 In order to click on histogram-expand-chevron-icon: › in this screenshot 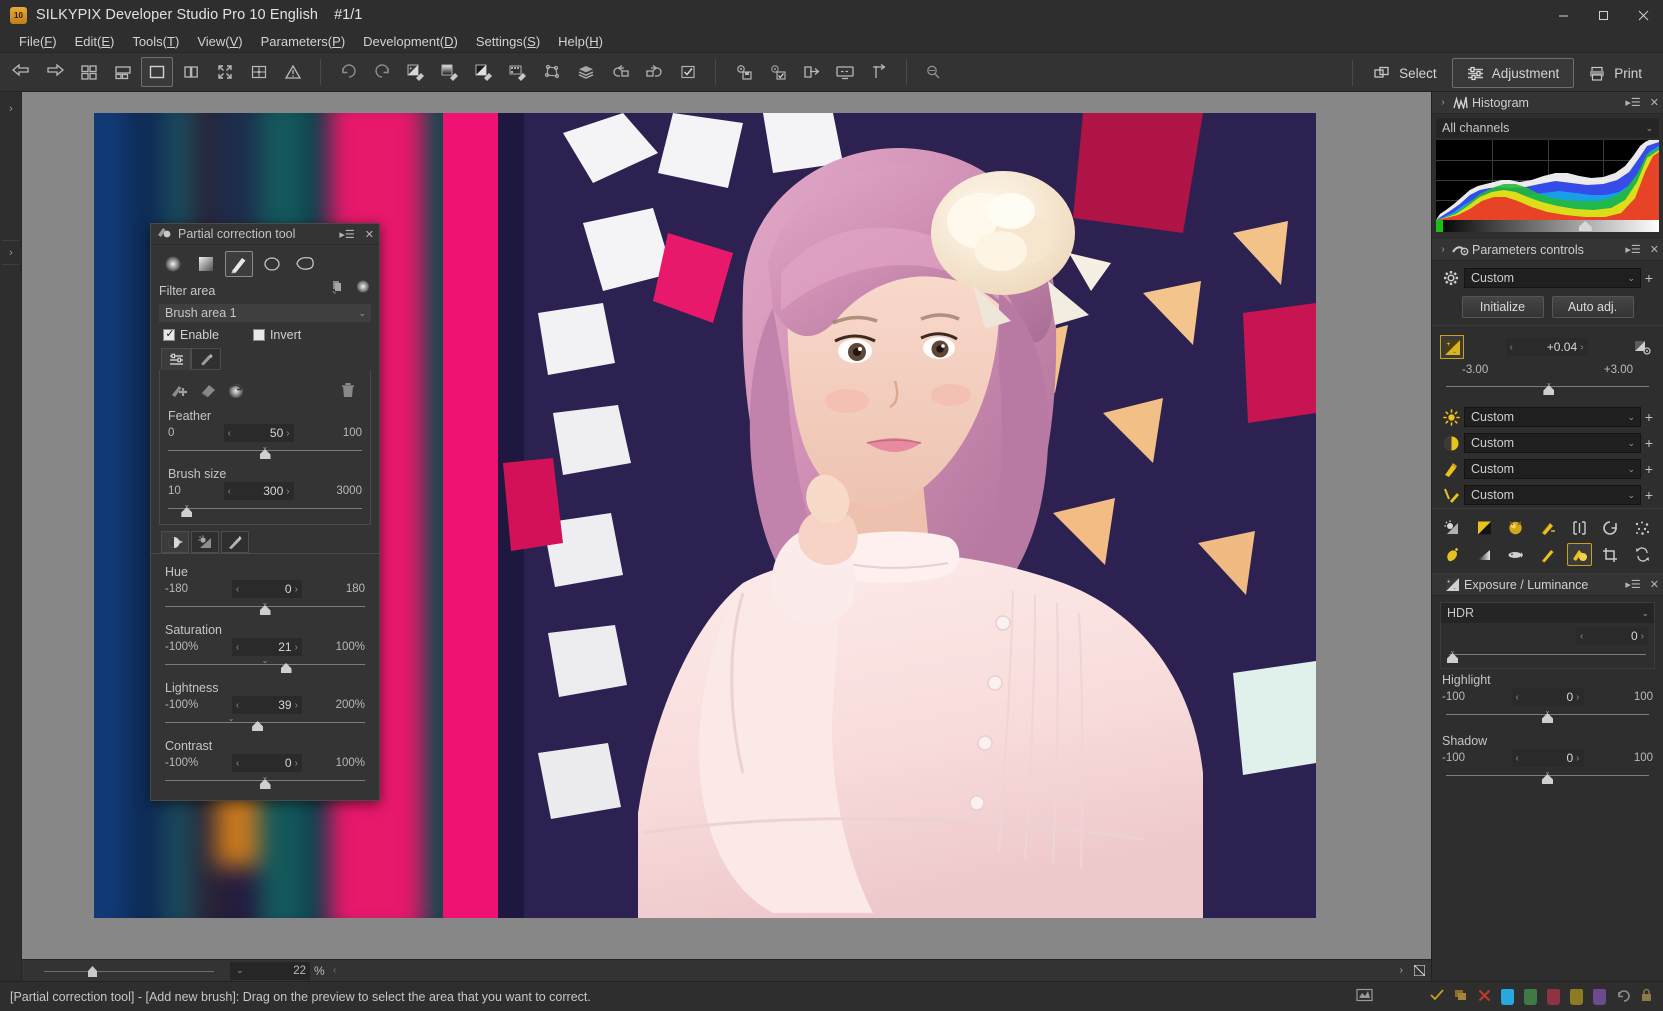, I will do `click(1443, 102)`.